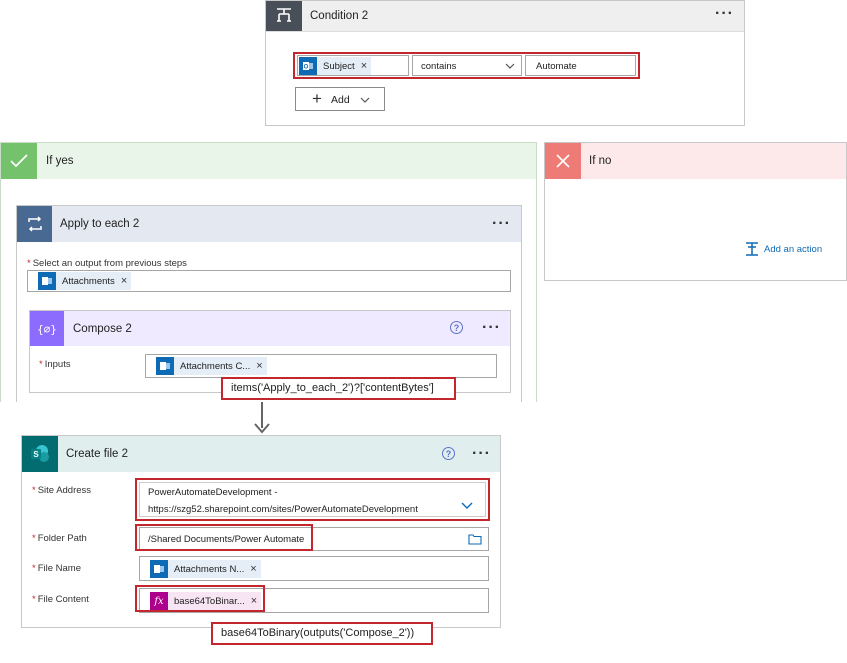  I want to click on svg-text: S, so click(36, 454).